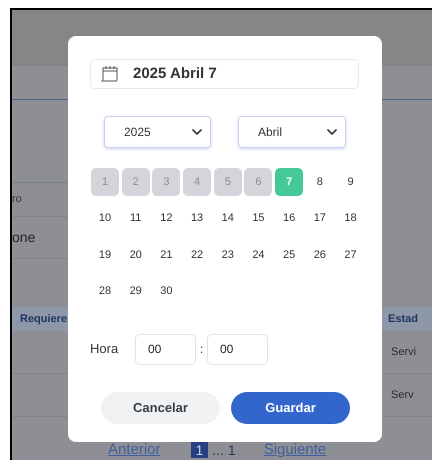 The image size is (432, 460). I want to click on field-label: ro, so click(17, 200).